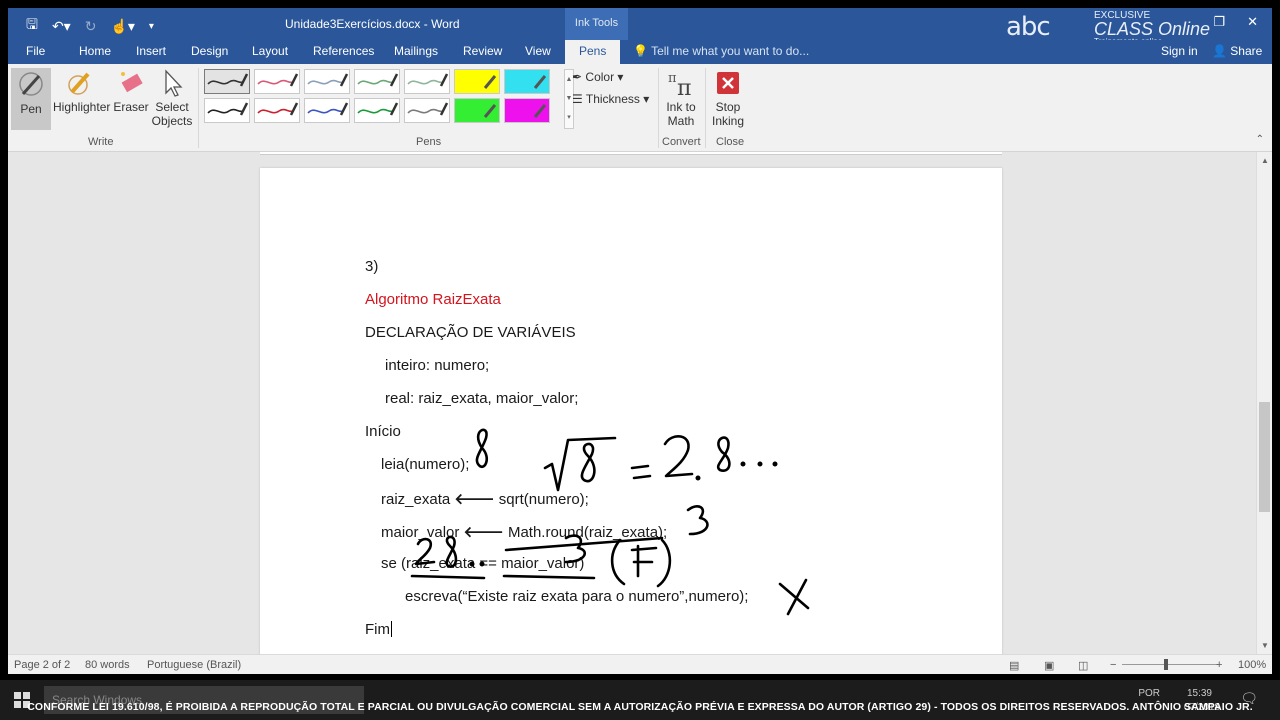 The image size is (1280, 720). What do you see at coordinates (577, 99) in the screenshot?
I see `thickness-icon: ☰` at bounding box center [577, 99].